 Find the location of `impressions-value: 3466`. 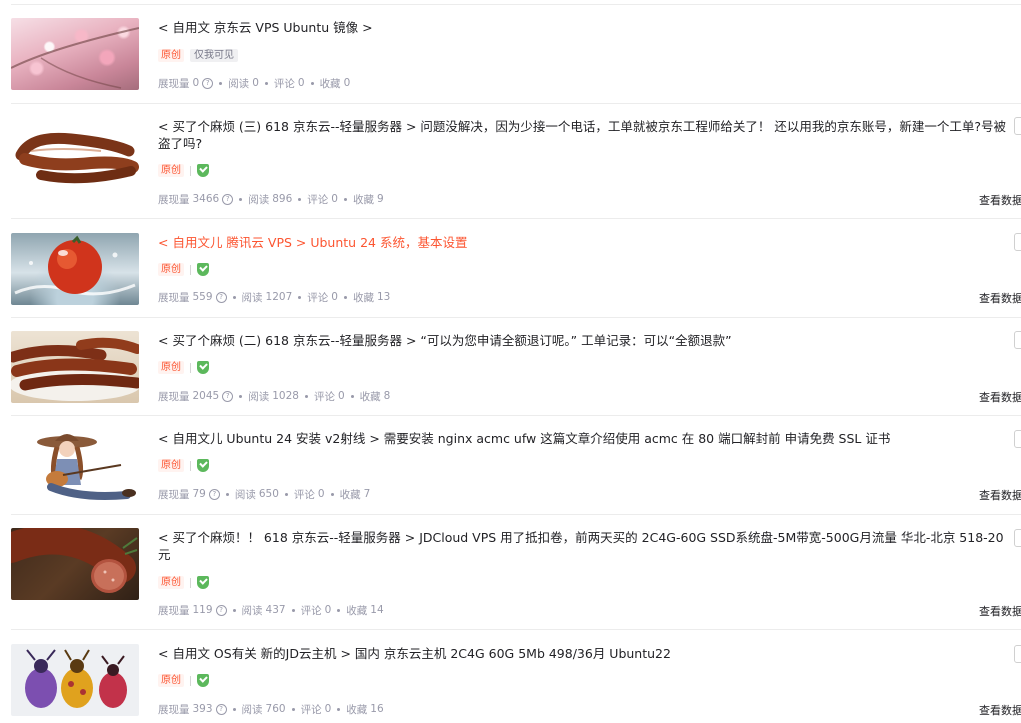

impressions-value: 3466 is located at coordinates (206, 199).